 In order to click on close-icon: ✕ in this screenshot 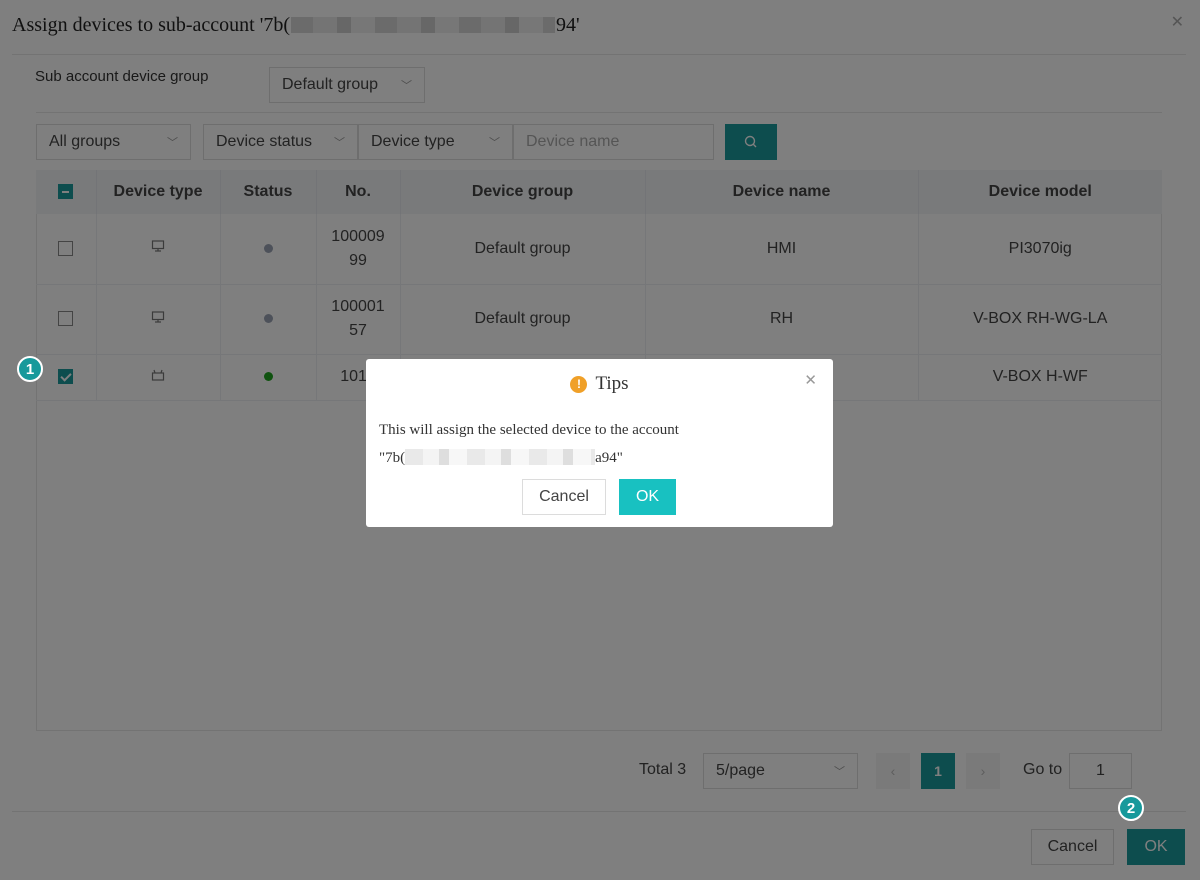, I will do `click(810, 380)`.